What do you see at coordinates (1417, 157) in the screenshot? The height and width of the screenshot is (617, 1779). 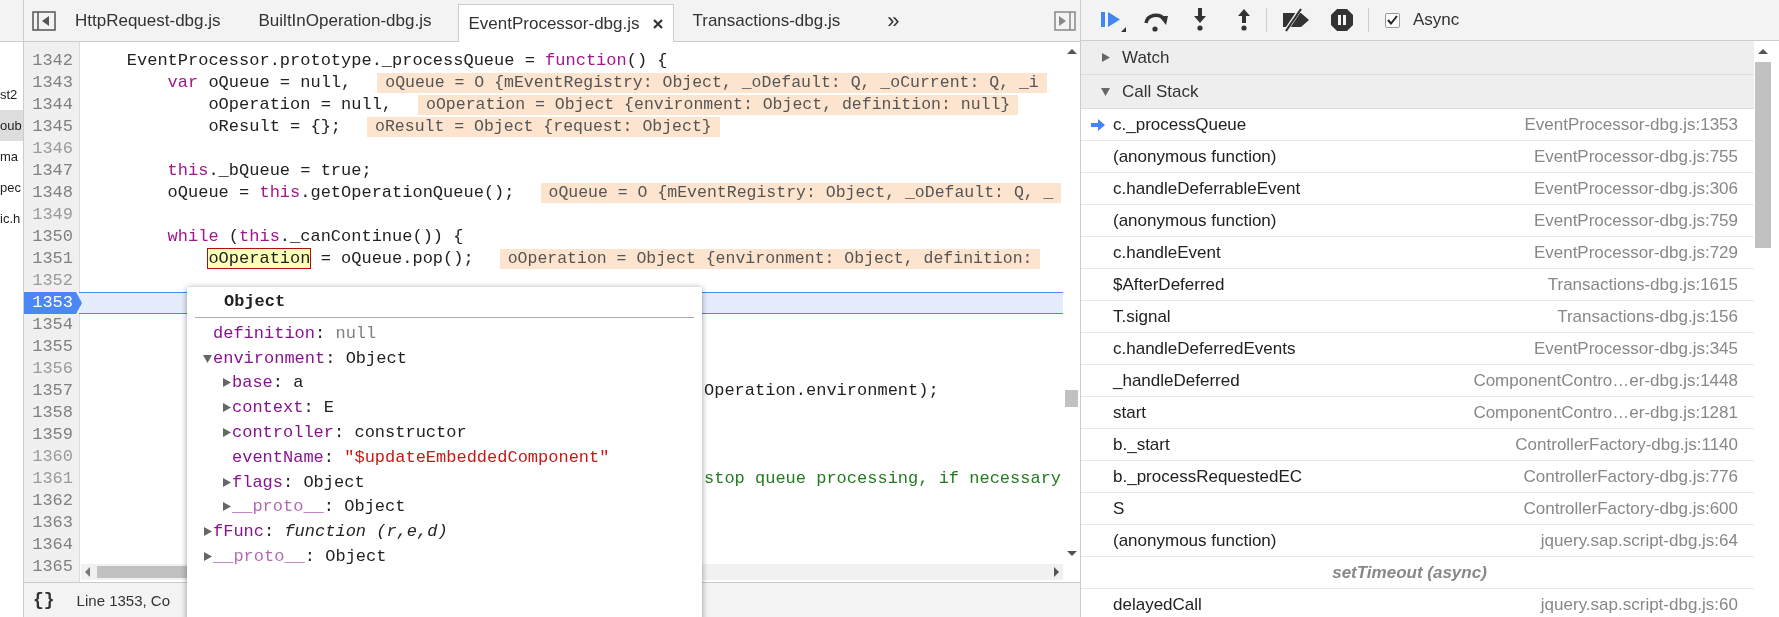 I see `call-frame: (anonymous function) EventProcessor-dbg.js:755` at bounding box center [1417, 157].